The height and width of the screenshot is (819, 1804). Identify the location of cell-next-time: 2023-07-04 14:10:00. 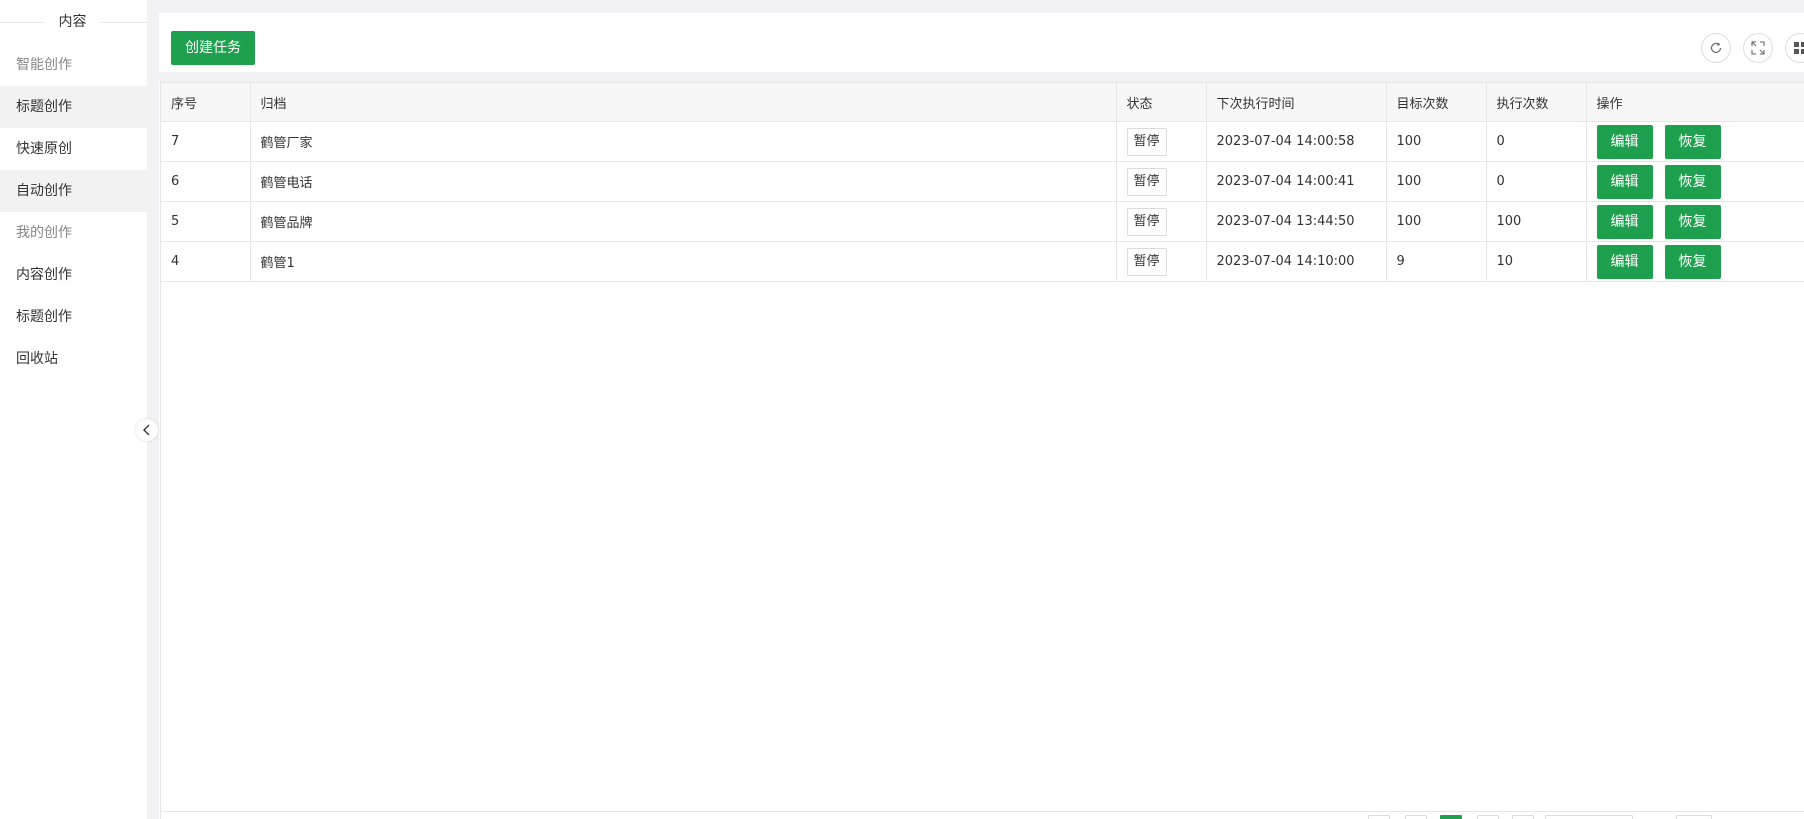
(1296, 261).